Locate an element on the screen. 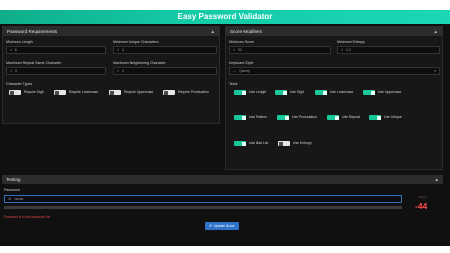 The image size is (450, 253). panel-header-modifiers: Score Modifiers ▲ is located at coordinates (334, 31).